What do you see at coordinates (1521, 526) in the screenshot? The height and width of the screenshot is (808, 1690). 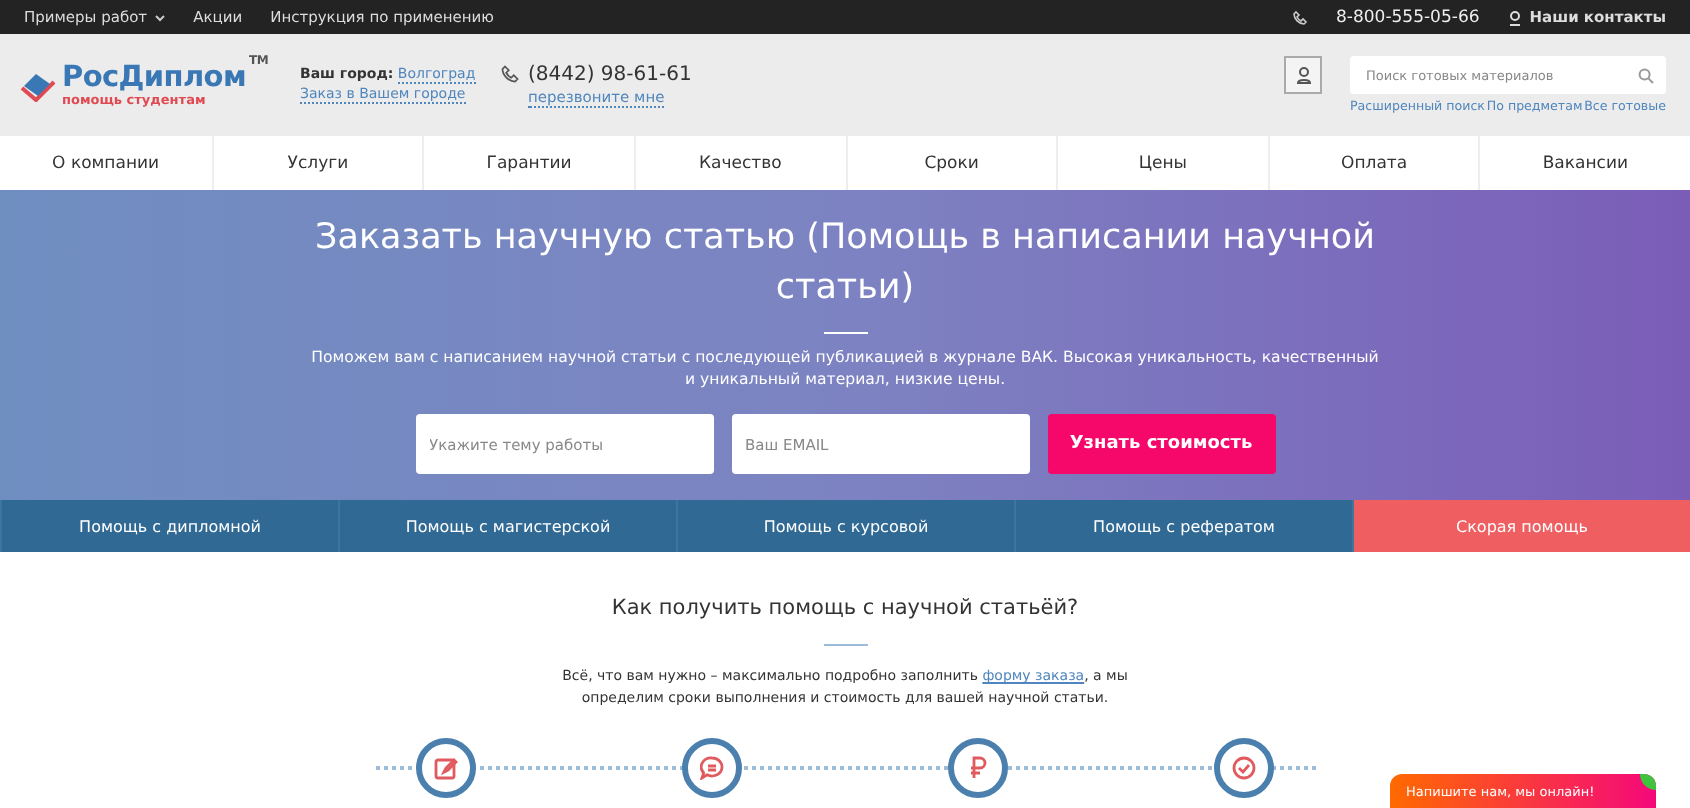 I see `service-tab: Скорая помощь` at bounding box center [1521, 526].